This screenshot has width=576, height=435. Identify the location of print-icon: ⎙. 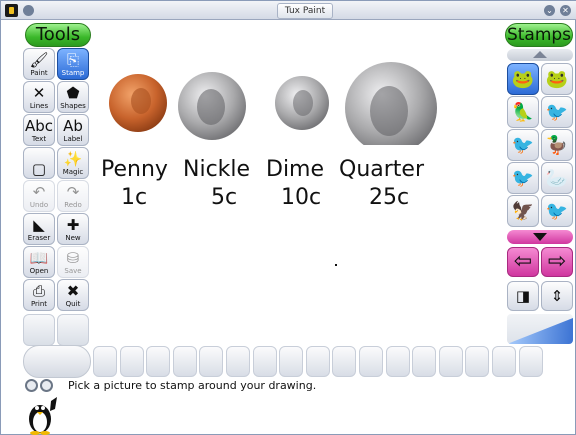
(38, 291).